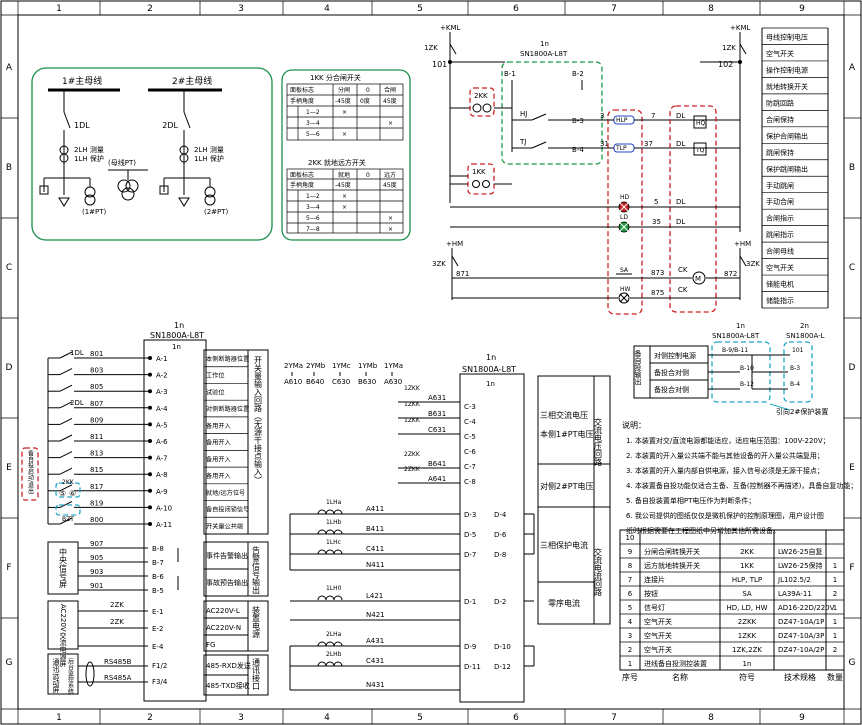 The height and width of the screenshot is (725, 862). Describe the element at coordinates (157, 629) in the screenshot. I see `power-terminal: E-2` at that location.